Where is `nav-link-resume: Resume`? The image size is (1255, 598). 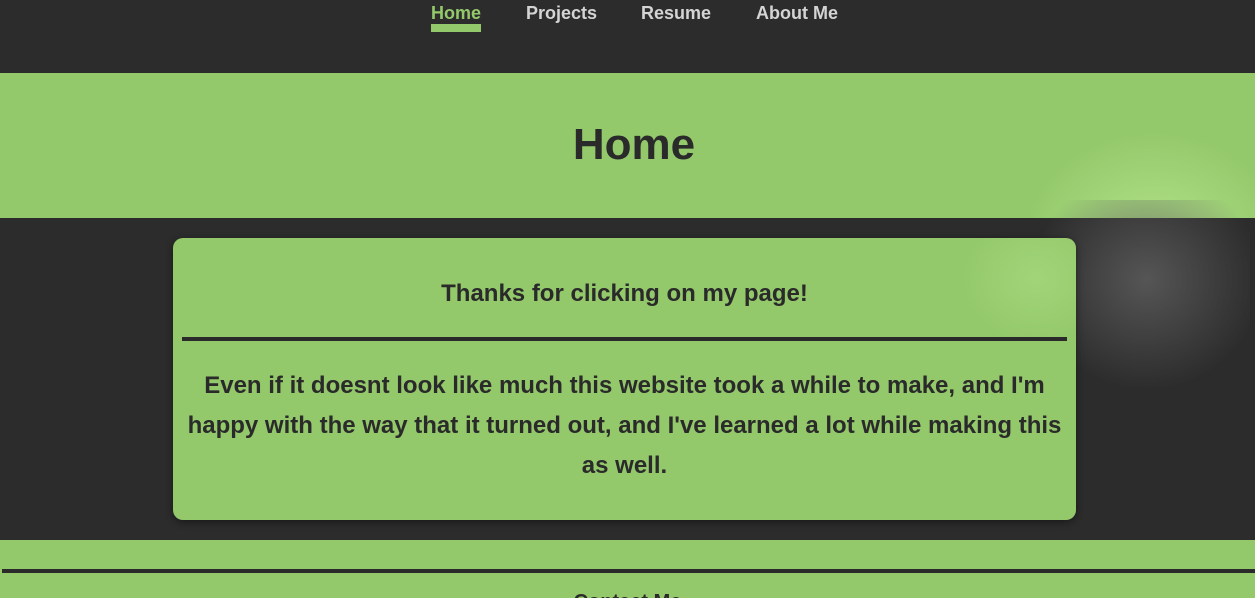
nav-link-resume: Resume is located at coordinates (676, 13).